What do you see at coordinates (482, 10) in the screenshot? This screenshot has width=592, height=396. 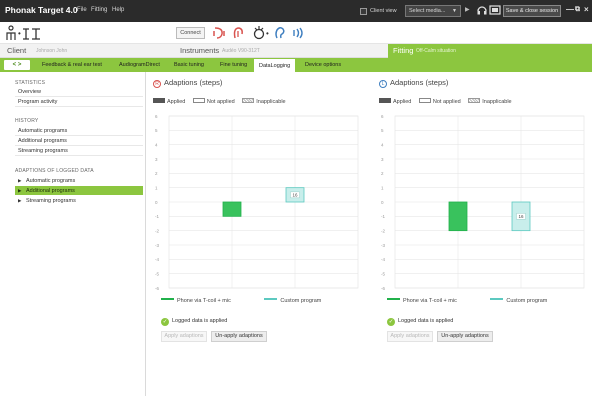 I see `headset-icon` at bounding box center [482, 10].